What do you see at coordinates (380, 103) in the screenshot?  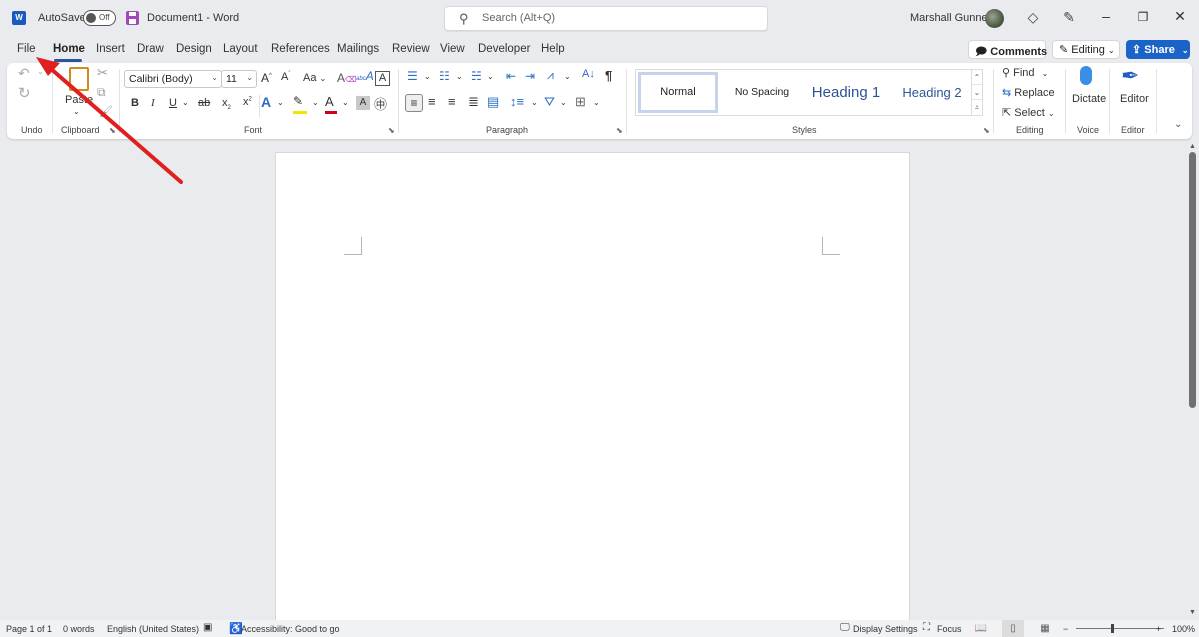 I see `enclose-characters-icon: ㊥` at bounding box center [380, 103].